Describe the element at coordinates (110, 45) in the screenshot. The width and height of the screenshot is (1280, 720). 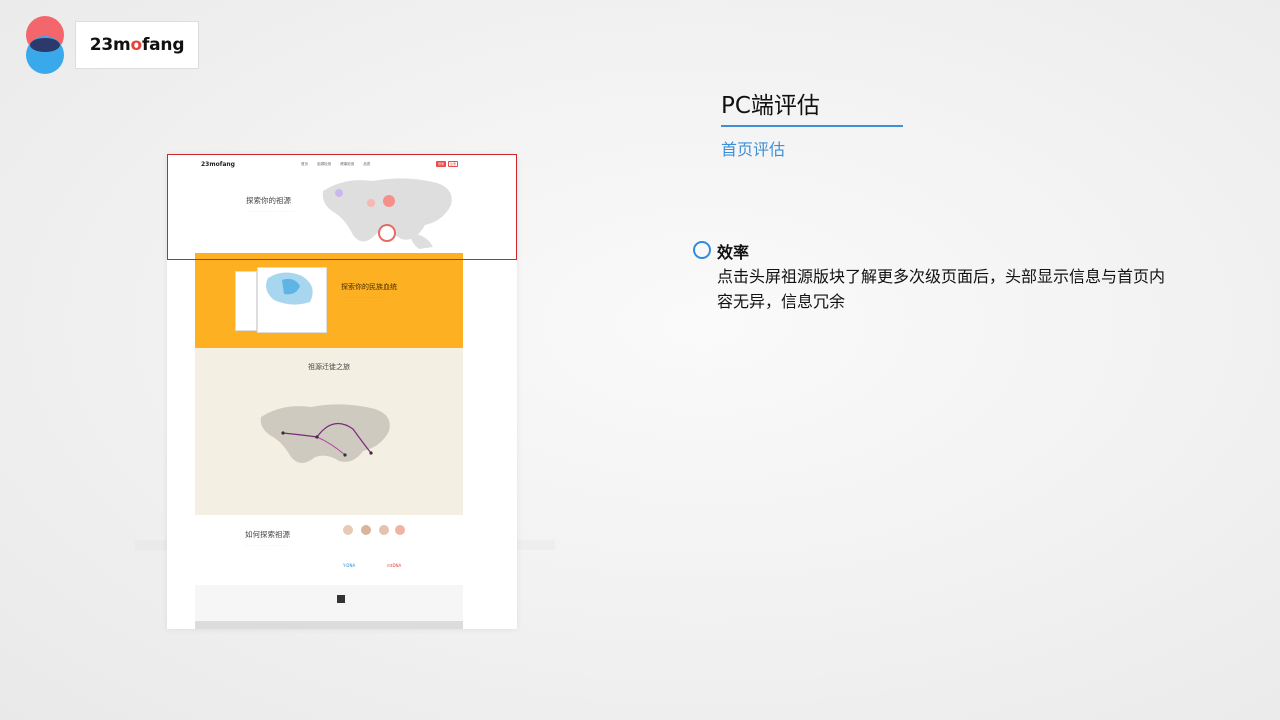
I see `brand-name-part1: 23m` at that location.